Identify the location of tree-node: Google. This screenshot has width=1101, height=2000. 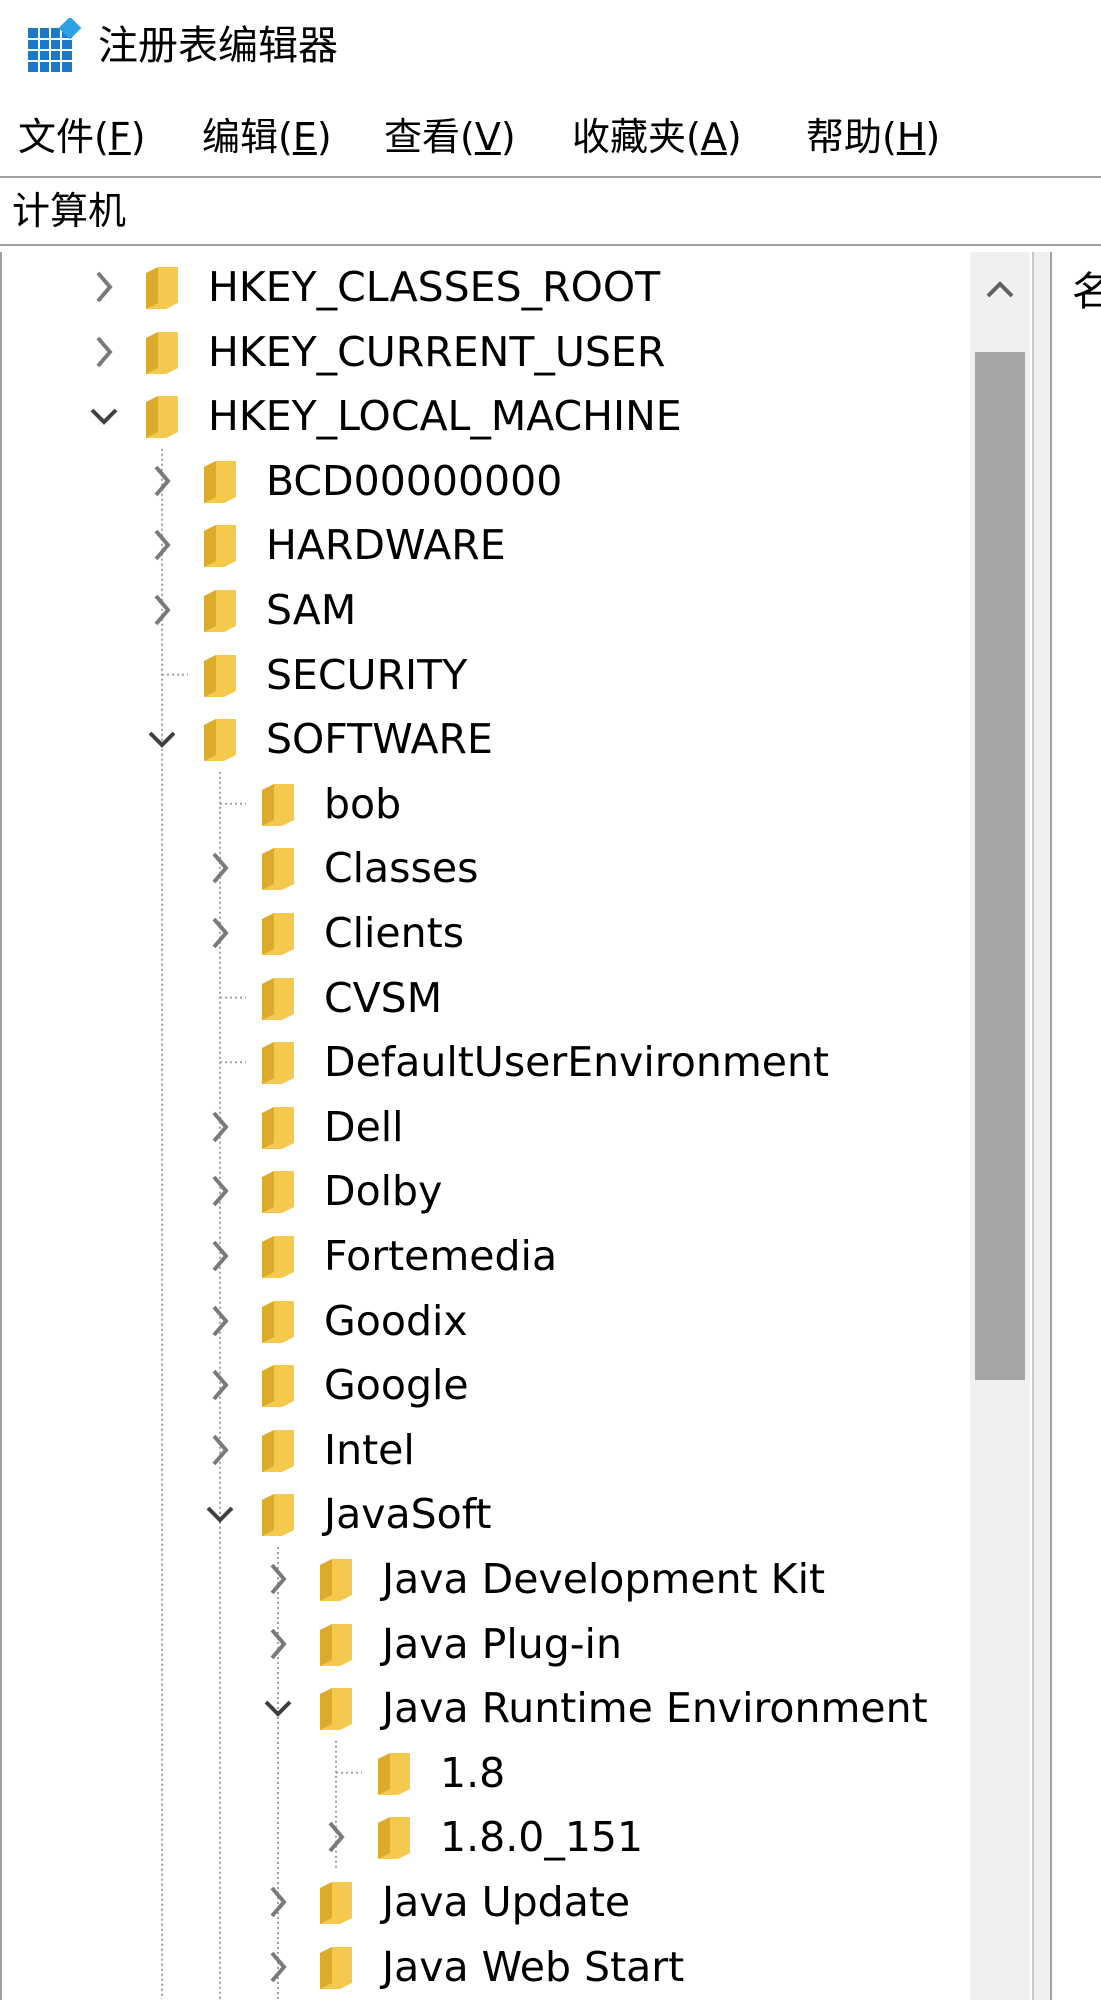
(487, 1385).